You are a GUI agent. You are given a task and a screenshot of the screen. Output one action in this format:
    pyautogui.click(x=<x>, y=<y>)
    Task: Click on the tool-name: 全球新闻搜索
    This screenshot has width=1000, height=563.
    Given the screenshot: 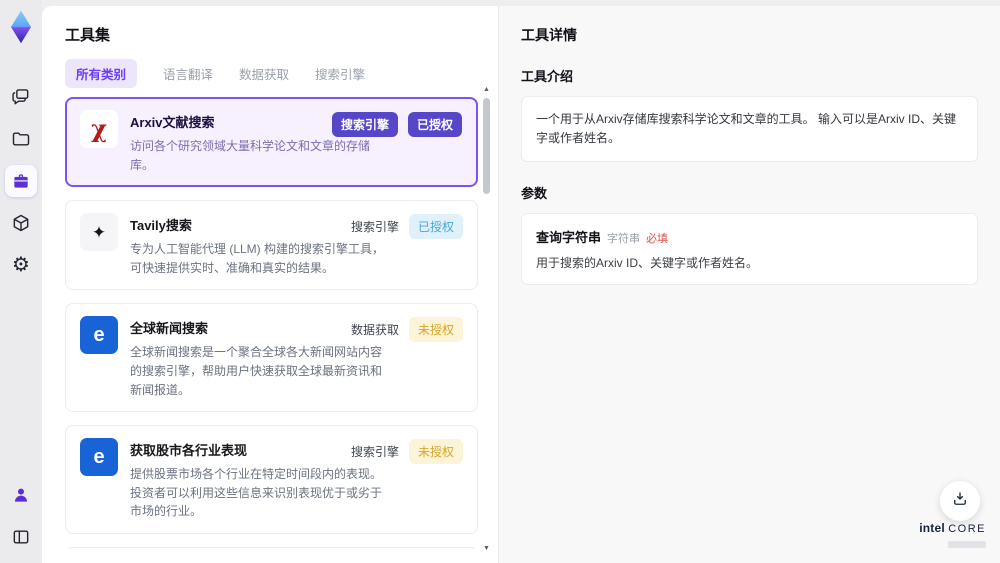 What is the action you would take?
    pyautogui.click(x=169, y=329)
    